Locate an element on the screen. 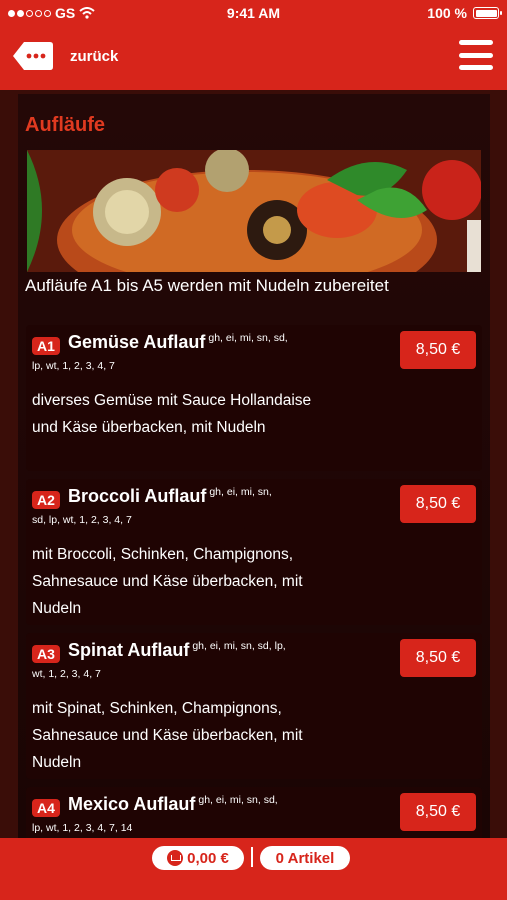 The width and height of the screenshot is (507, 900). back-button: zurück is located at coordinates (94, 56).